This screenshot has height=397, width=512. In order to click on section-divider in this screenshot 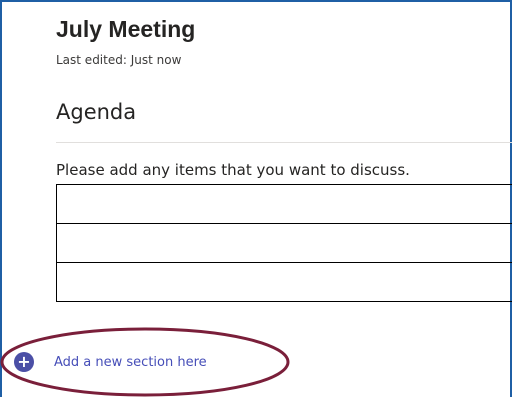, I will do `click(284, 142)`.